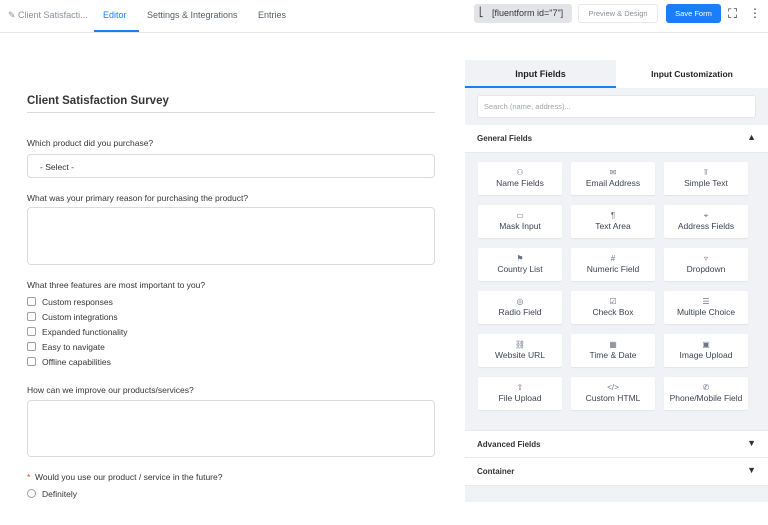 The image size is (768, 525). What do you see at coordinates (231, 166) in the screenshot?
I see `product-select: - Select -` at bounding box center [231, 166].